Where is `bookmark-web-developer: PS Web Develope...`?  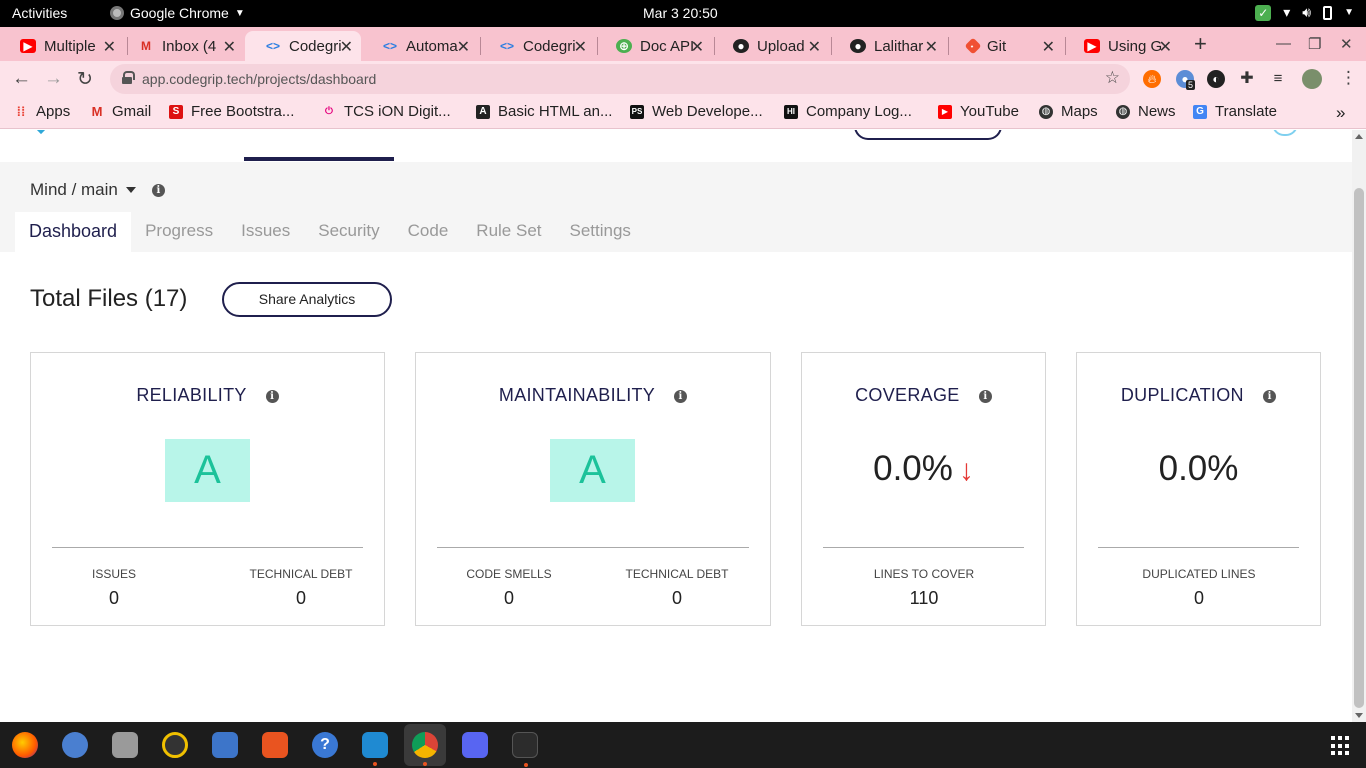 bookmark-web-developer: PS Web Develope... is located at coordinates (696, 111).